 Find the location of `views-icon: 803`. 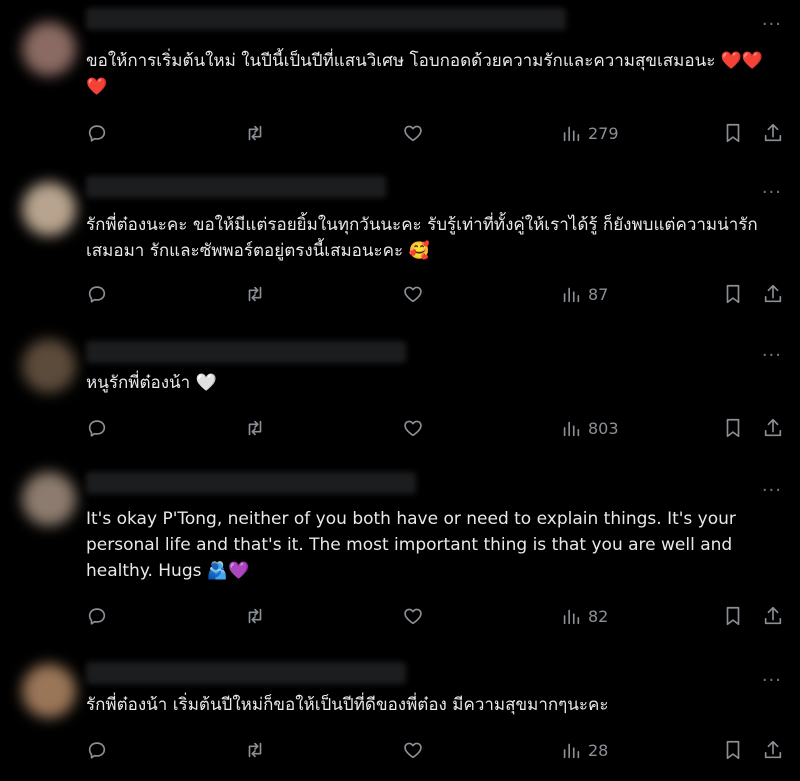

views-icon: 803 is located at coordinates (589, 428).